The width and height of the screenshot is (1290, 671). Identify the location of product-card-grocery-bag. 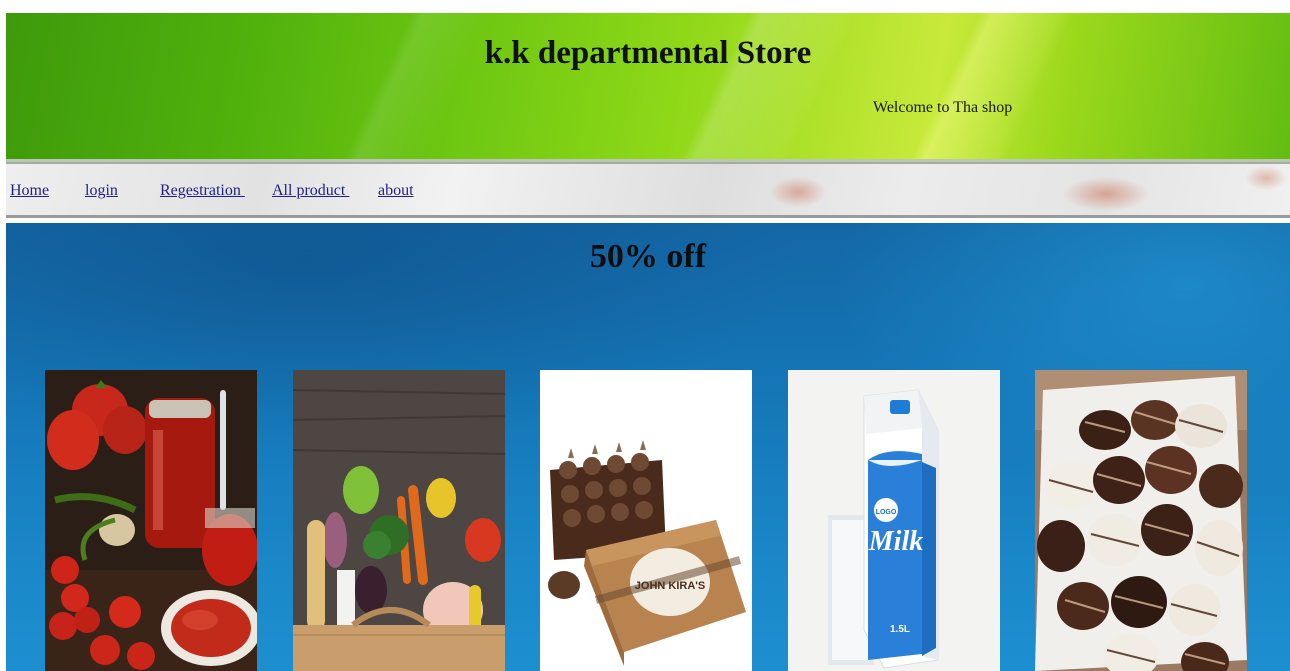
(399, 520).